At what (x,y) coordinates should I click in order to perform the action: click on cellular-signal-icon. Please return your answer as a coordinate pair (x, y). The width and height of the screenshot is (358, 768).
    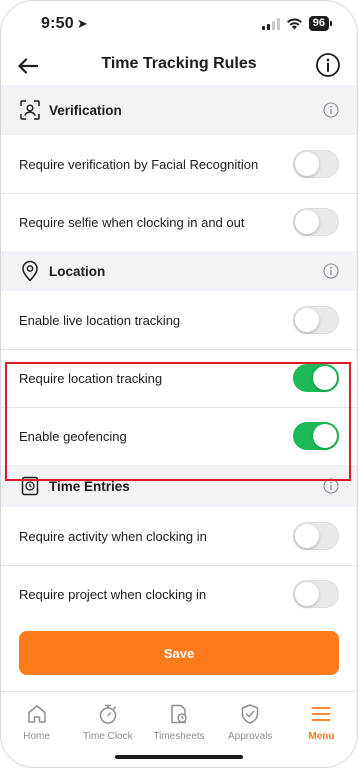
    Looking at the image, I should click on (270, 23).